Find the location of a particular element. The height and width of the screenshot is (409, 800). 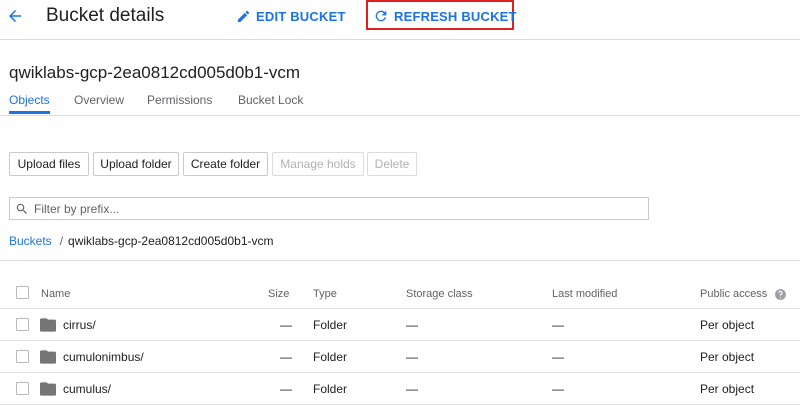

upload-files-button: Upload files is located at coordinates (49, 164).